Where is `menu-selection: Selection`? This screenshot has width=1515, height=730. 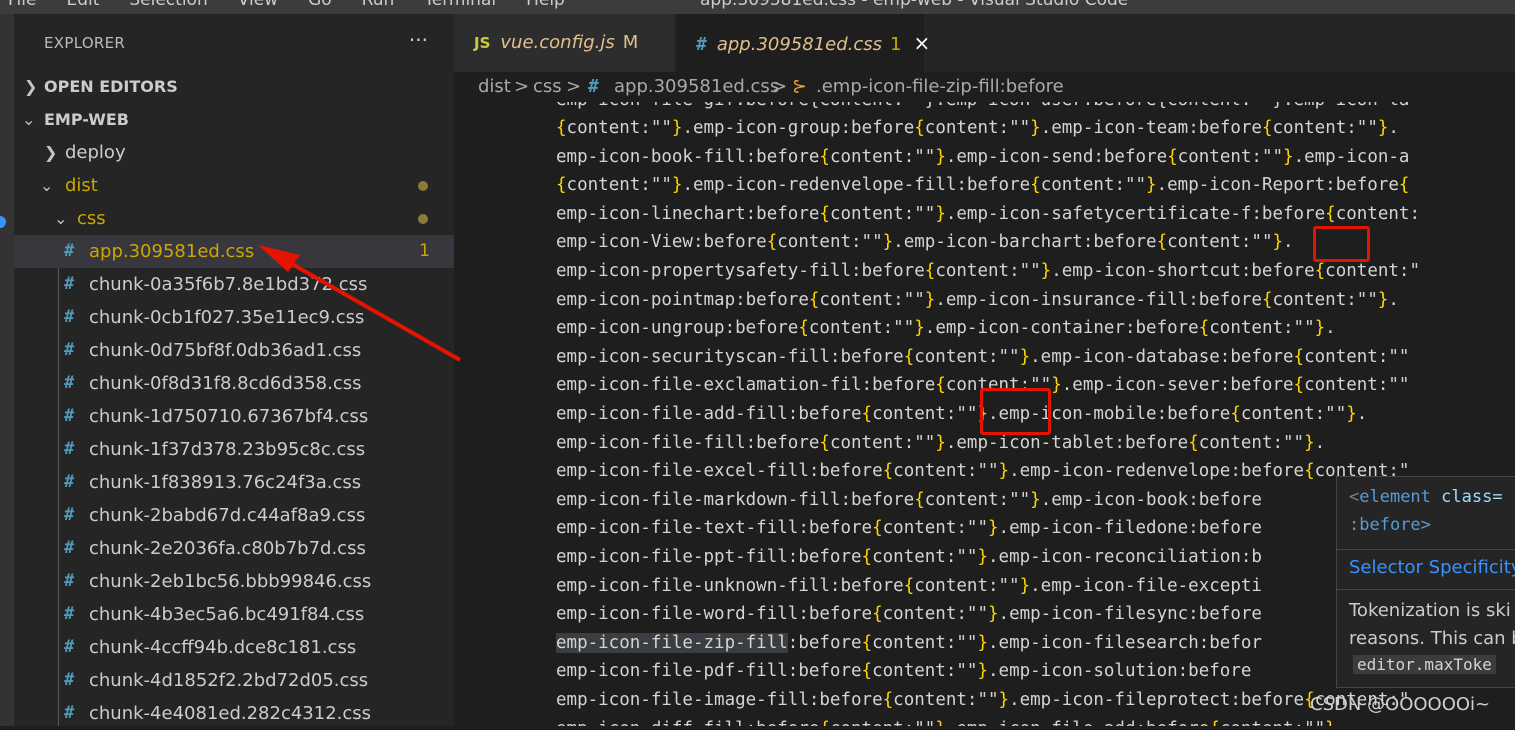
menu-selection: Selection is located at coordinates (168, 5).